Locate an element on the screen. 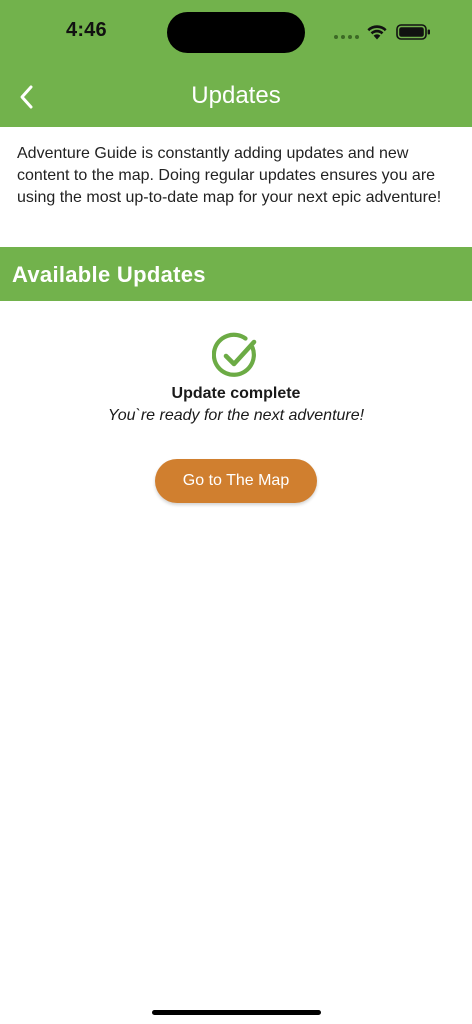 This screenshot has width=472, height=1024. home-indicator is located at coordinates (236, 1012).